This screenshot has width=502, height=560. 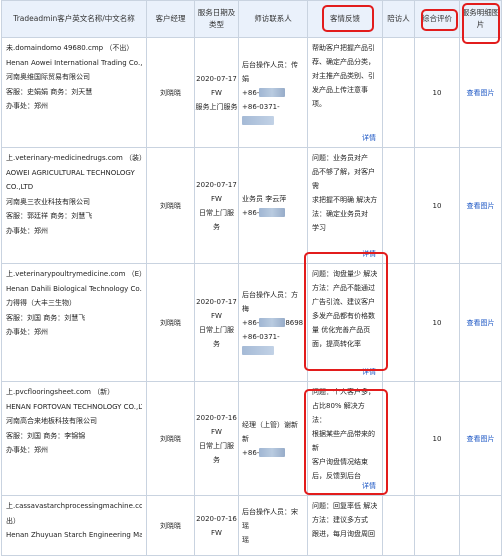 I want to click on cell-service: 2020-07-17 FW 服务上门服务, so click(x=216, y=92).